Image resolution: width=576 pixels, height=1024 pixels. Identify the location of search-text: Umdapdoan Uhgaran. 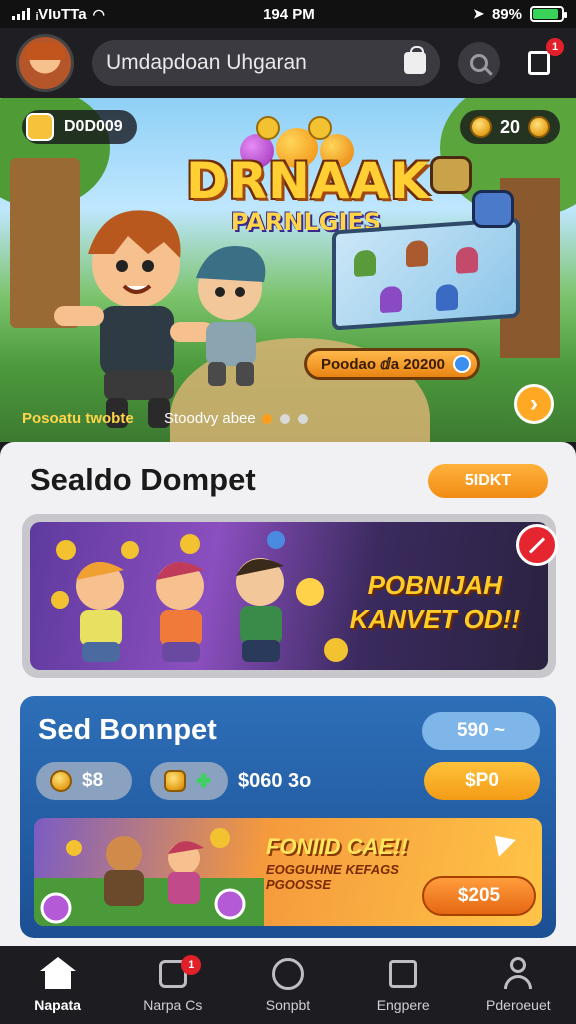
(206, 62).